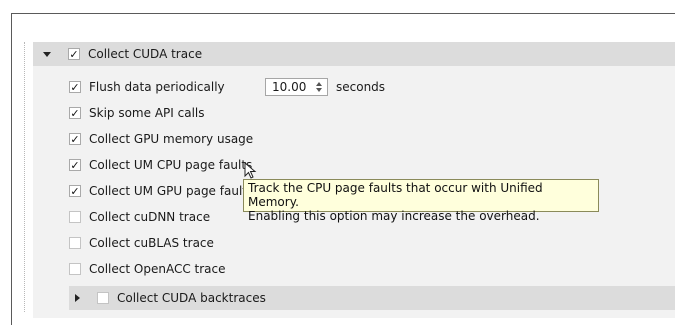 The image size is (675, 333). What do you see at coordinates (147, 113) in the screenshot?
I see `skip-api-calls-label: Skip some API calls` at bounding box center [147, 113].